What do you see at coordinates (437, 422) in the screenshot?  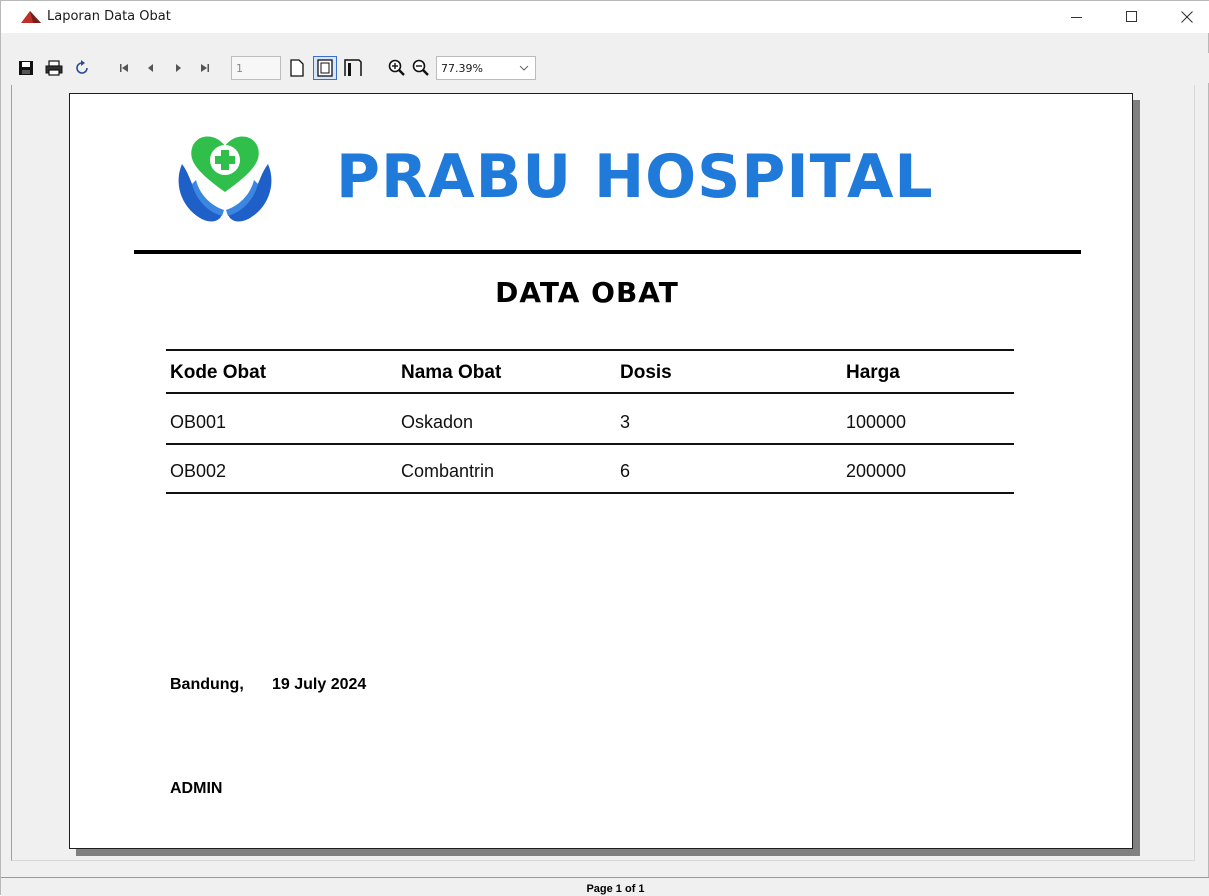 I see `cell-nama-obat: Oskadon` at bounding box center [437, 422].